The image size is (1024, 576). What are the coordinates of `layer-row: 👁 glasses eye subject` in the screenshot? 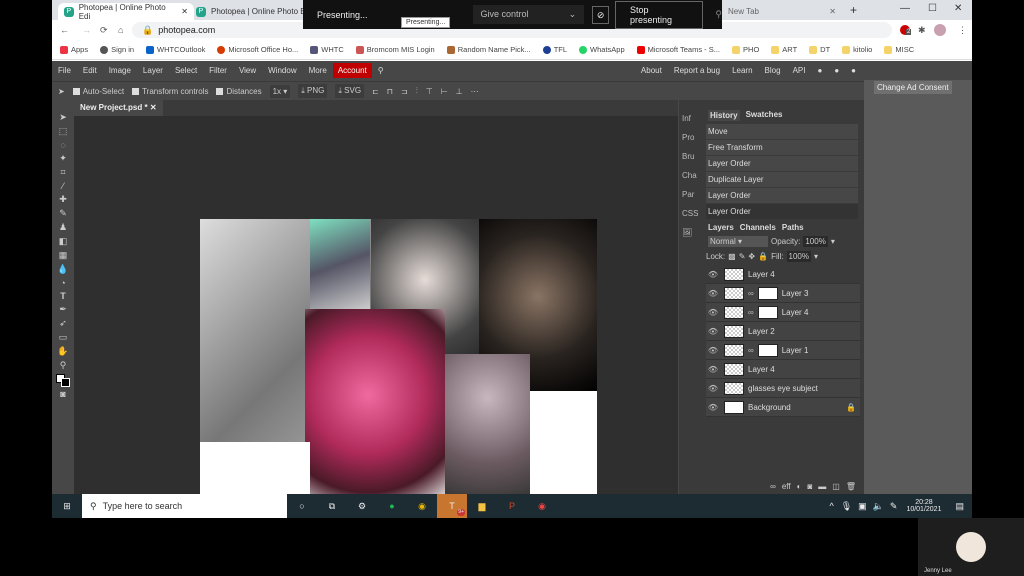 It's located at (783, 388).